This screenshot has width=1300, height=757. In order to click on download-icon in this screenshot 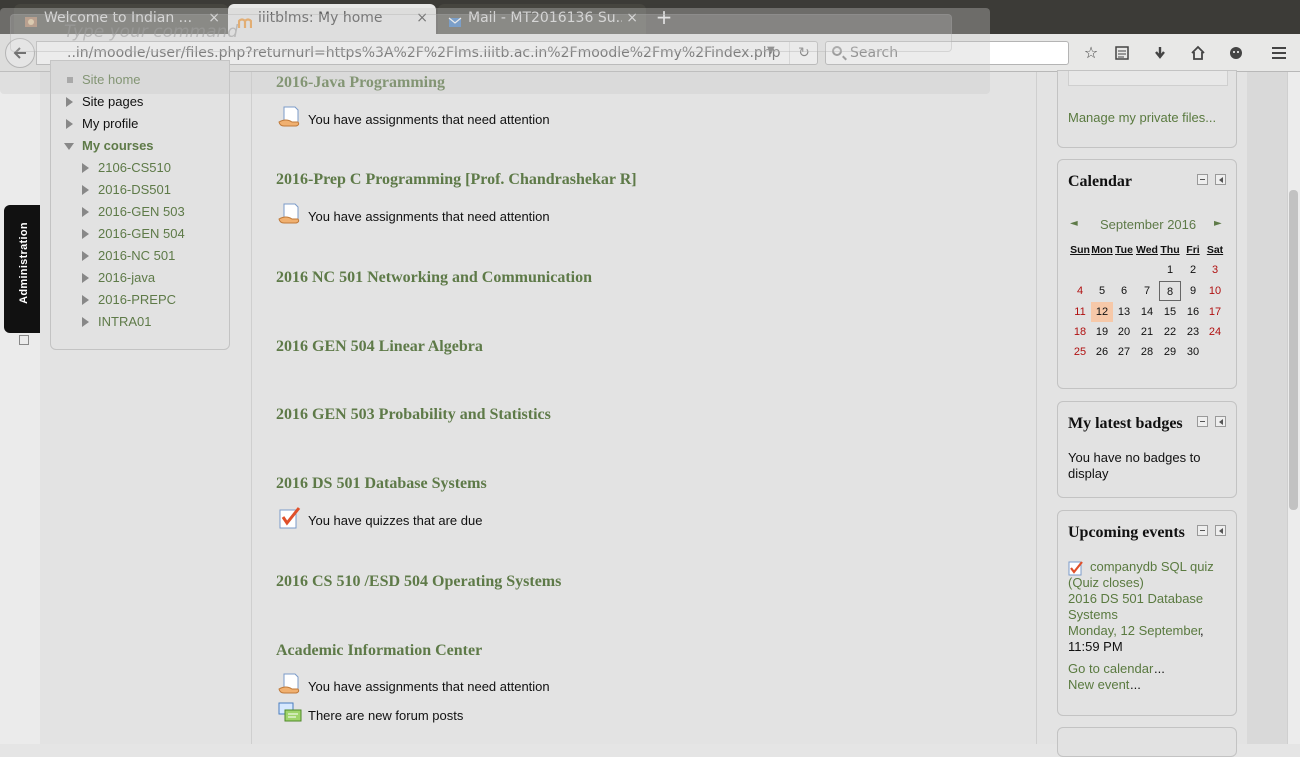, I will do `click(1160, 53)`.